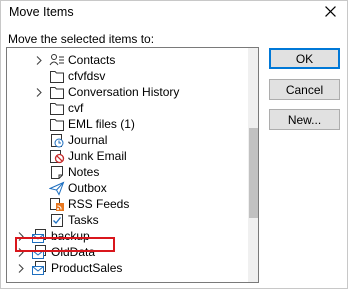 This screenshot has height=289, width=348. I want to click on tree-item-label: Notes, so click(84, 172).